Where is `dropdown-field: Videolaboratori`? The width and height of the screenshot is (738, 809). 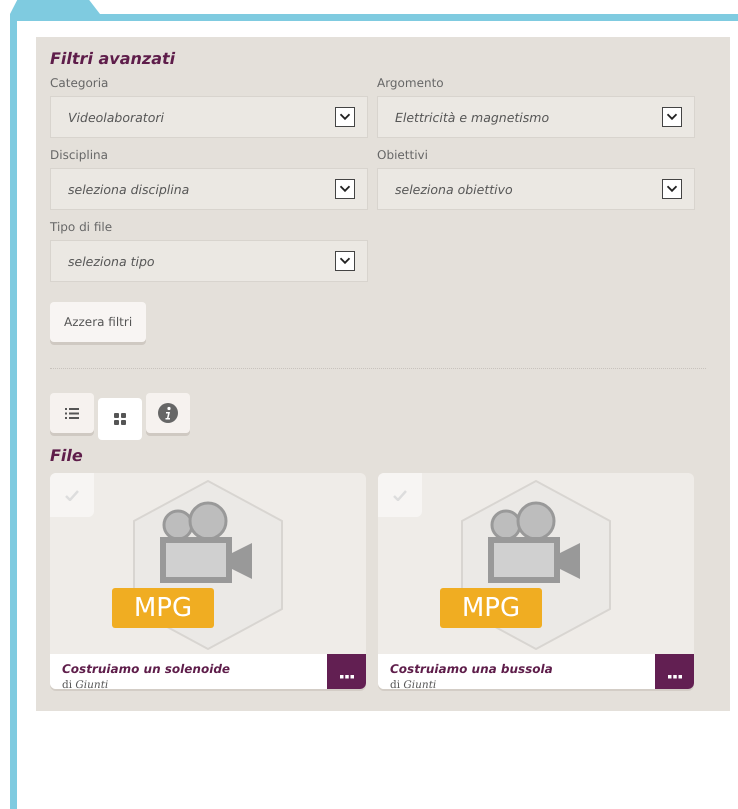
dropdown-field: Videolaboratori is located at coordinates (209, 117).